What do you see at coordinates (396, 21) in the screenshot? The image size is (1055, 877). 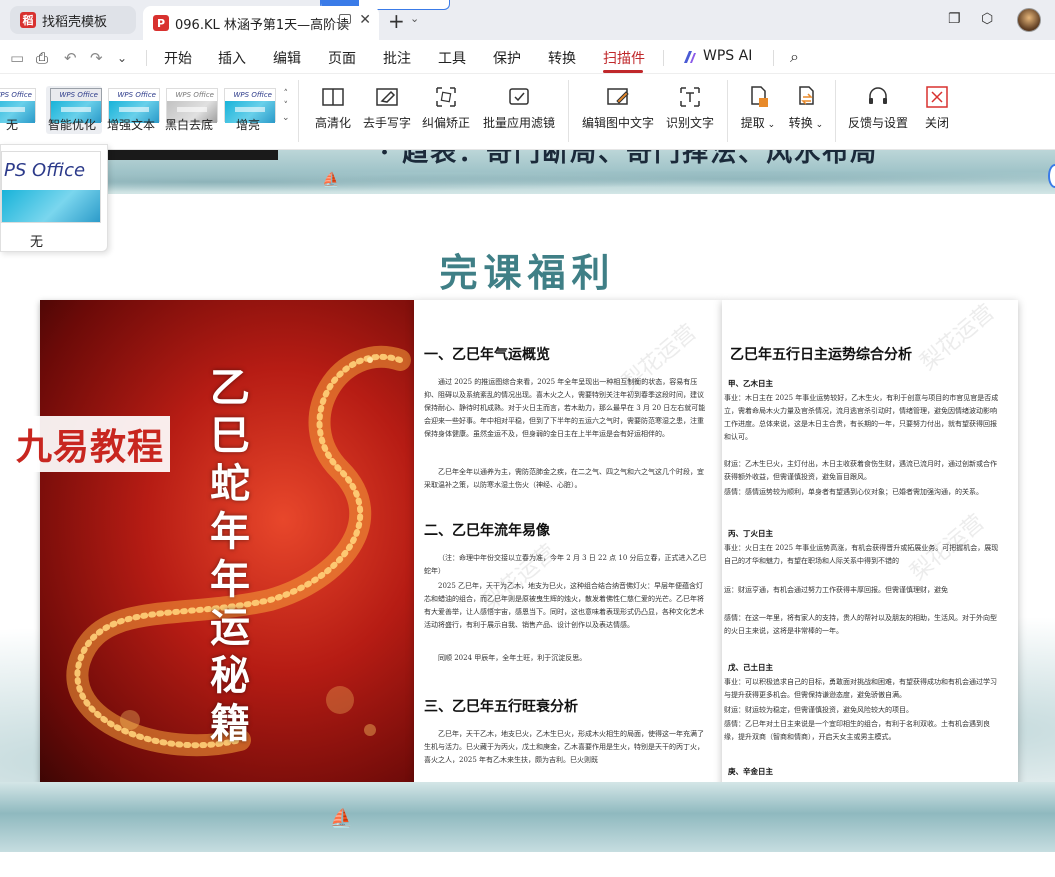 I see `new-tab-icon: +` at bounding box center [396, 21].